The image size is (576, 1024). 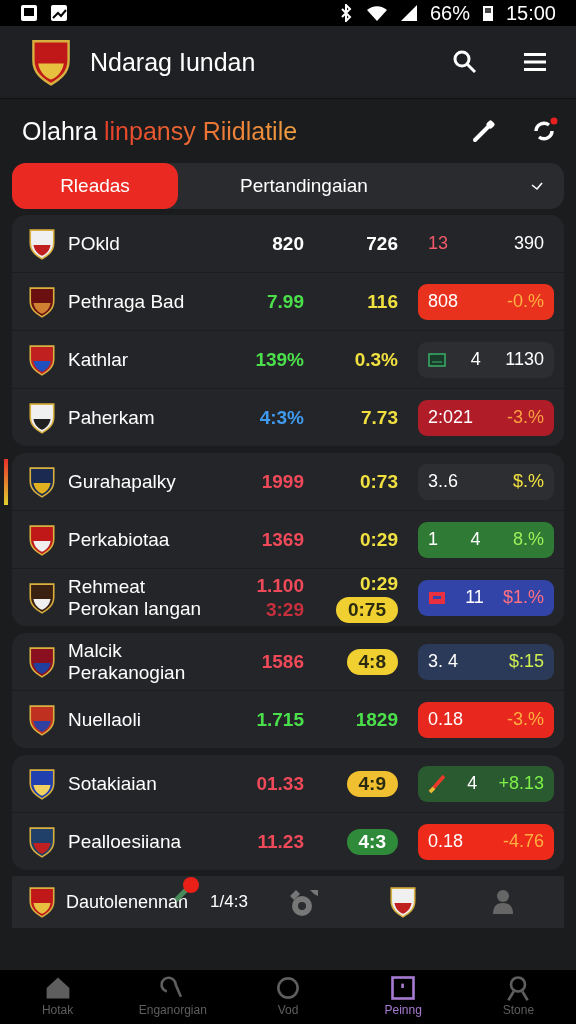 What do you see at coordinates (107, 586) in the screenshot?
I see `team-name: Rehmeat` at bounding box center [107, 586].